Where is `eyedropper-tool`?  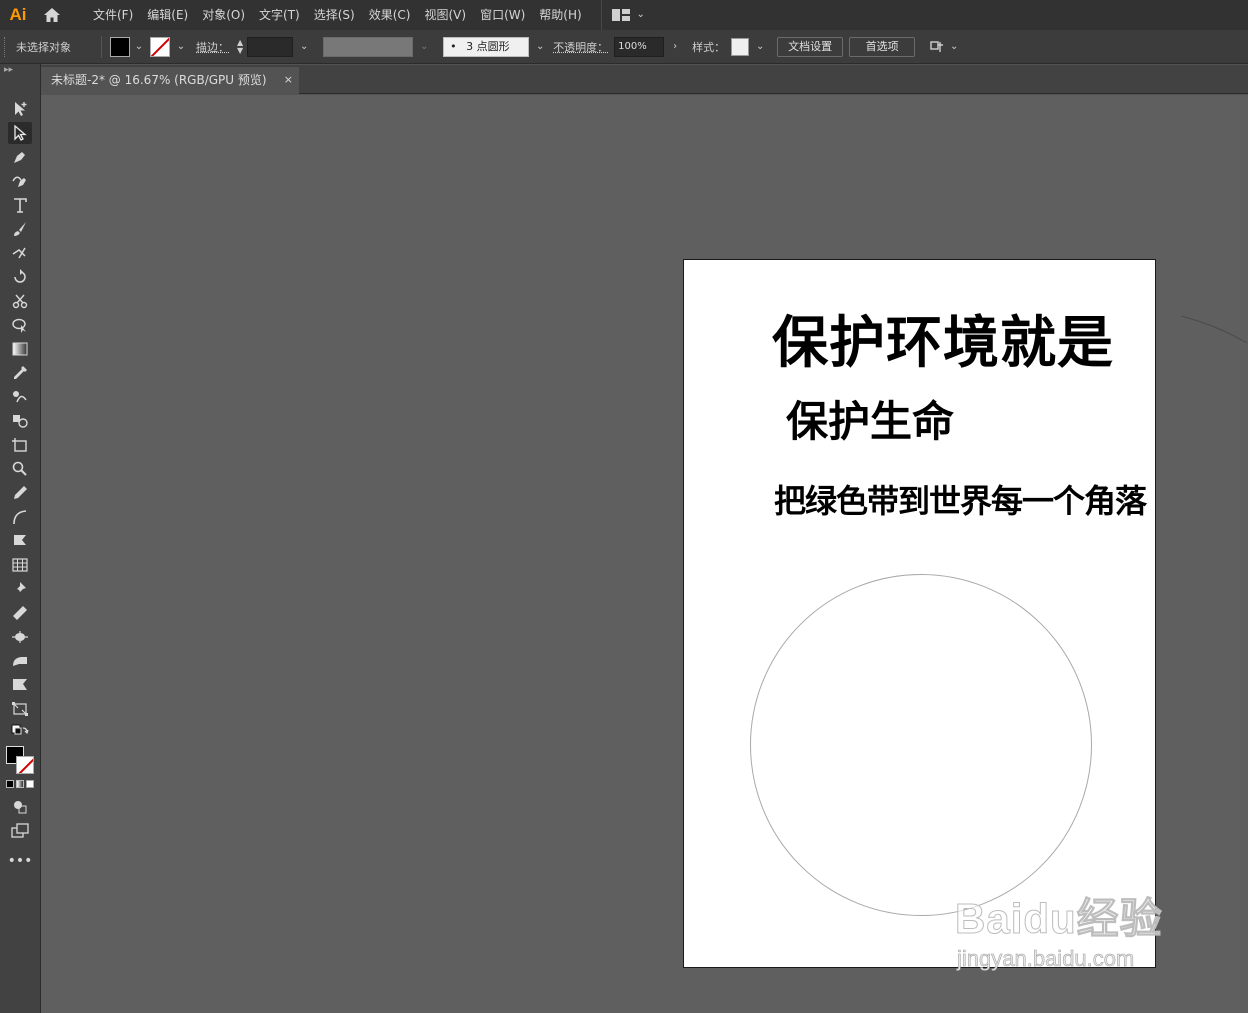 eyedropper-tool is located at coordinates (20, 373).